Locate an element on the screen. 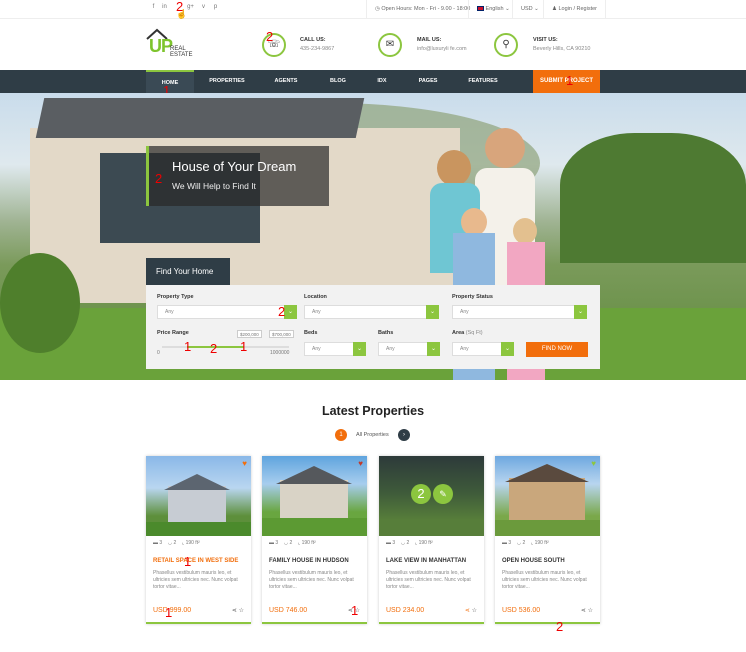 This screenshot has width=746, height=652. vimeo-icon: v is located at coordinates (203, 7).